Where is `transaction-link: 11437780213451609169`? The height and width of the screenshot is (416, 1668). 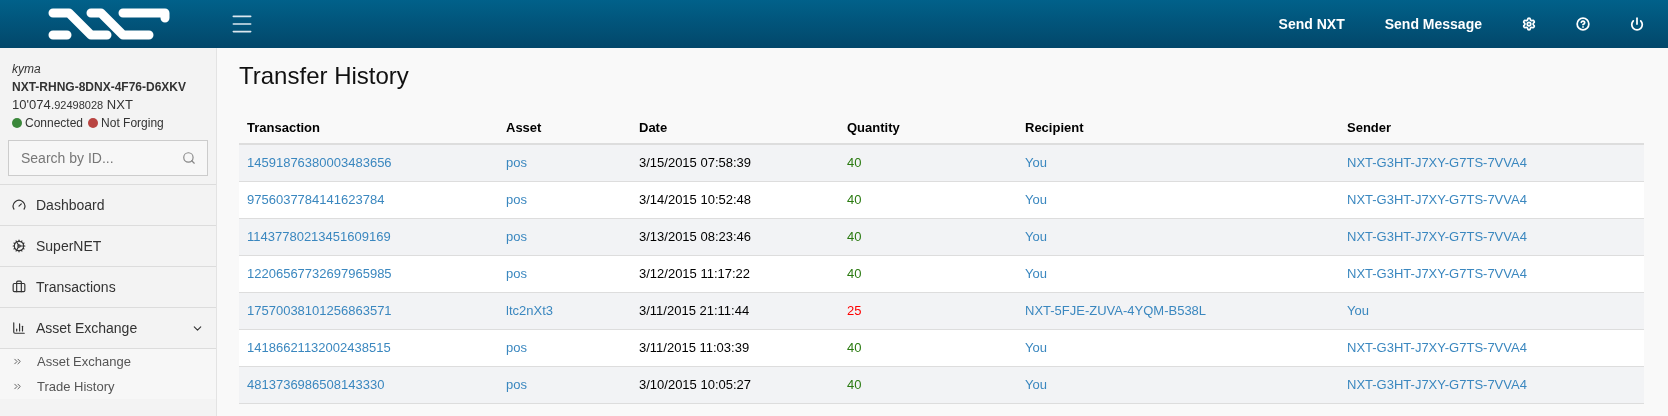 transaction-link: 11437780213451609169 is located at coordinates (368, 237).